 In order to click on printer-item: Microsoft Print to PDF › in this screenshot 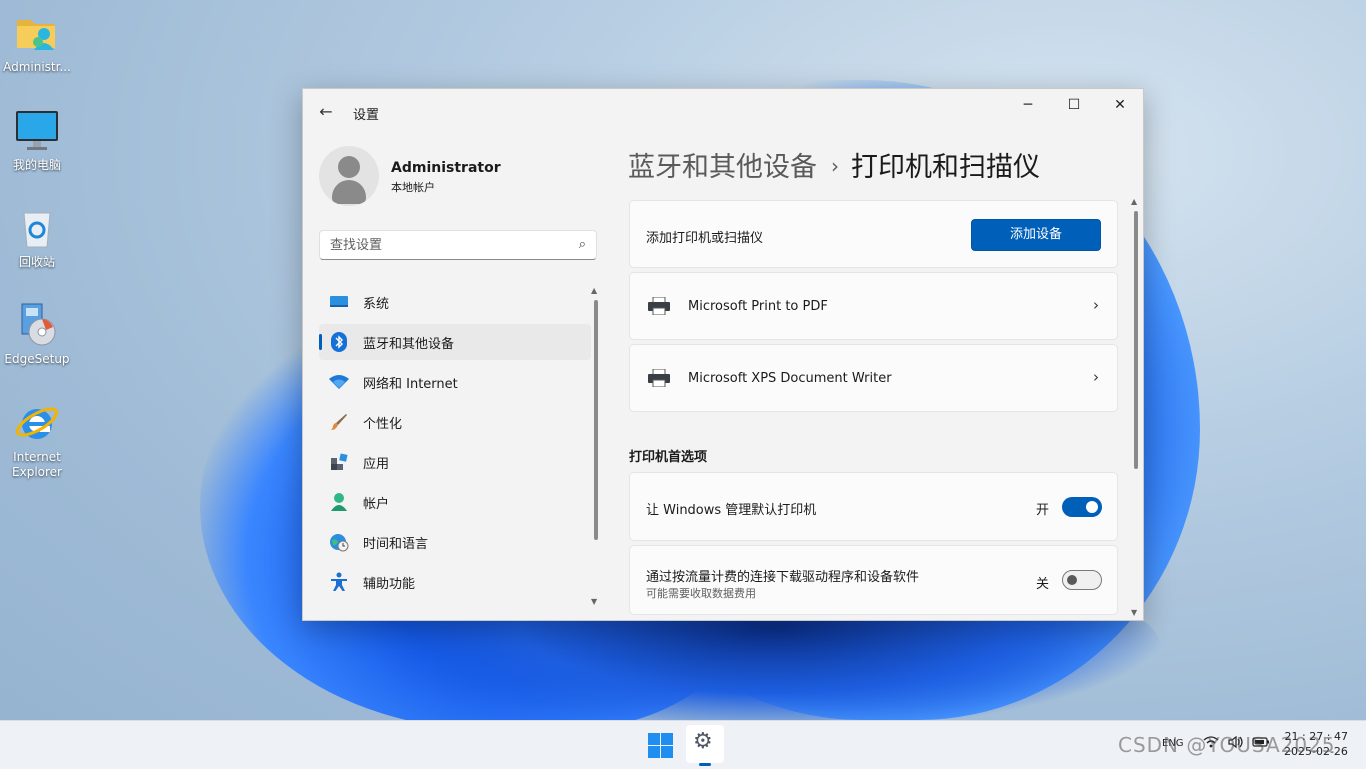, I will do `click(873, 306)`.